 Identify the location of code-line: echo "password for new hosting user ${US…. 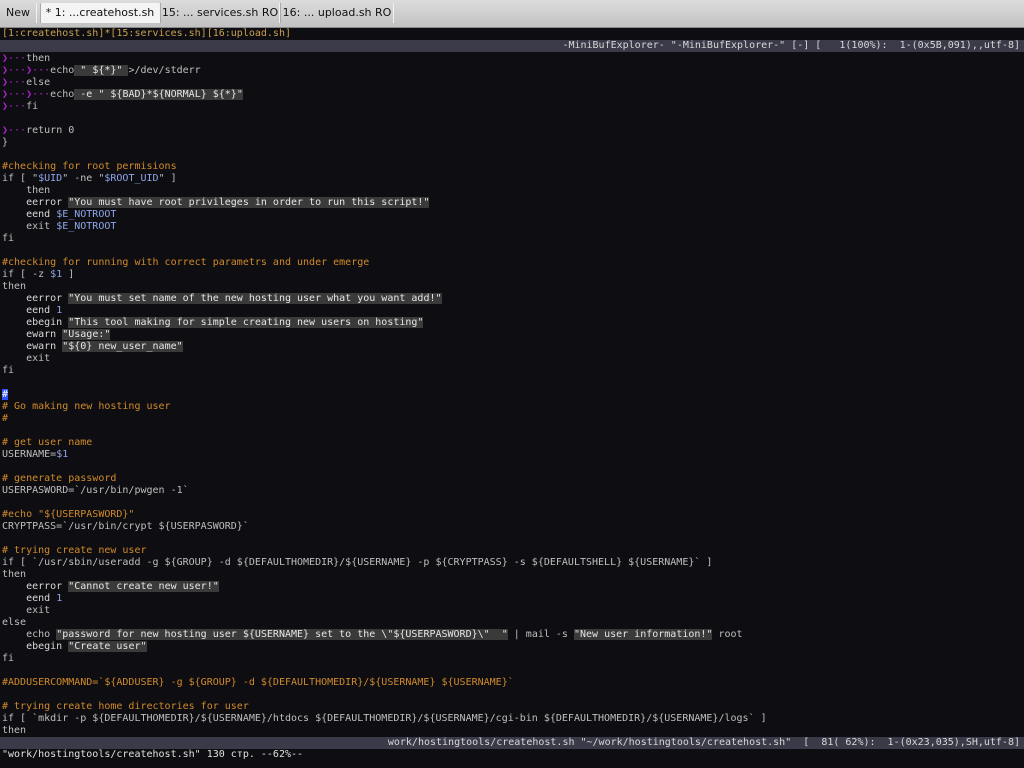
(372, 635).